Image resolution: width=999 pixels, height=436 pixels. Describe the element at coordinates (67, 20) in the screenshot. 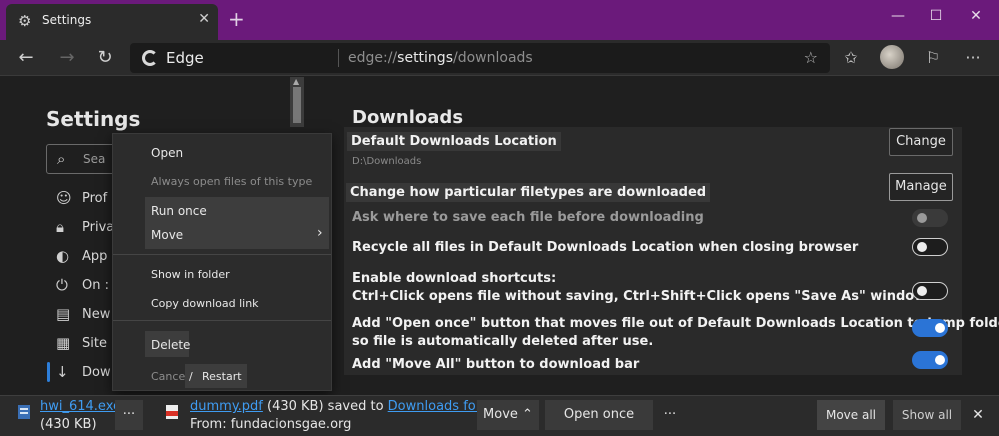

I see `tab-title: Settings` at that location.